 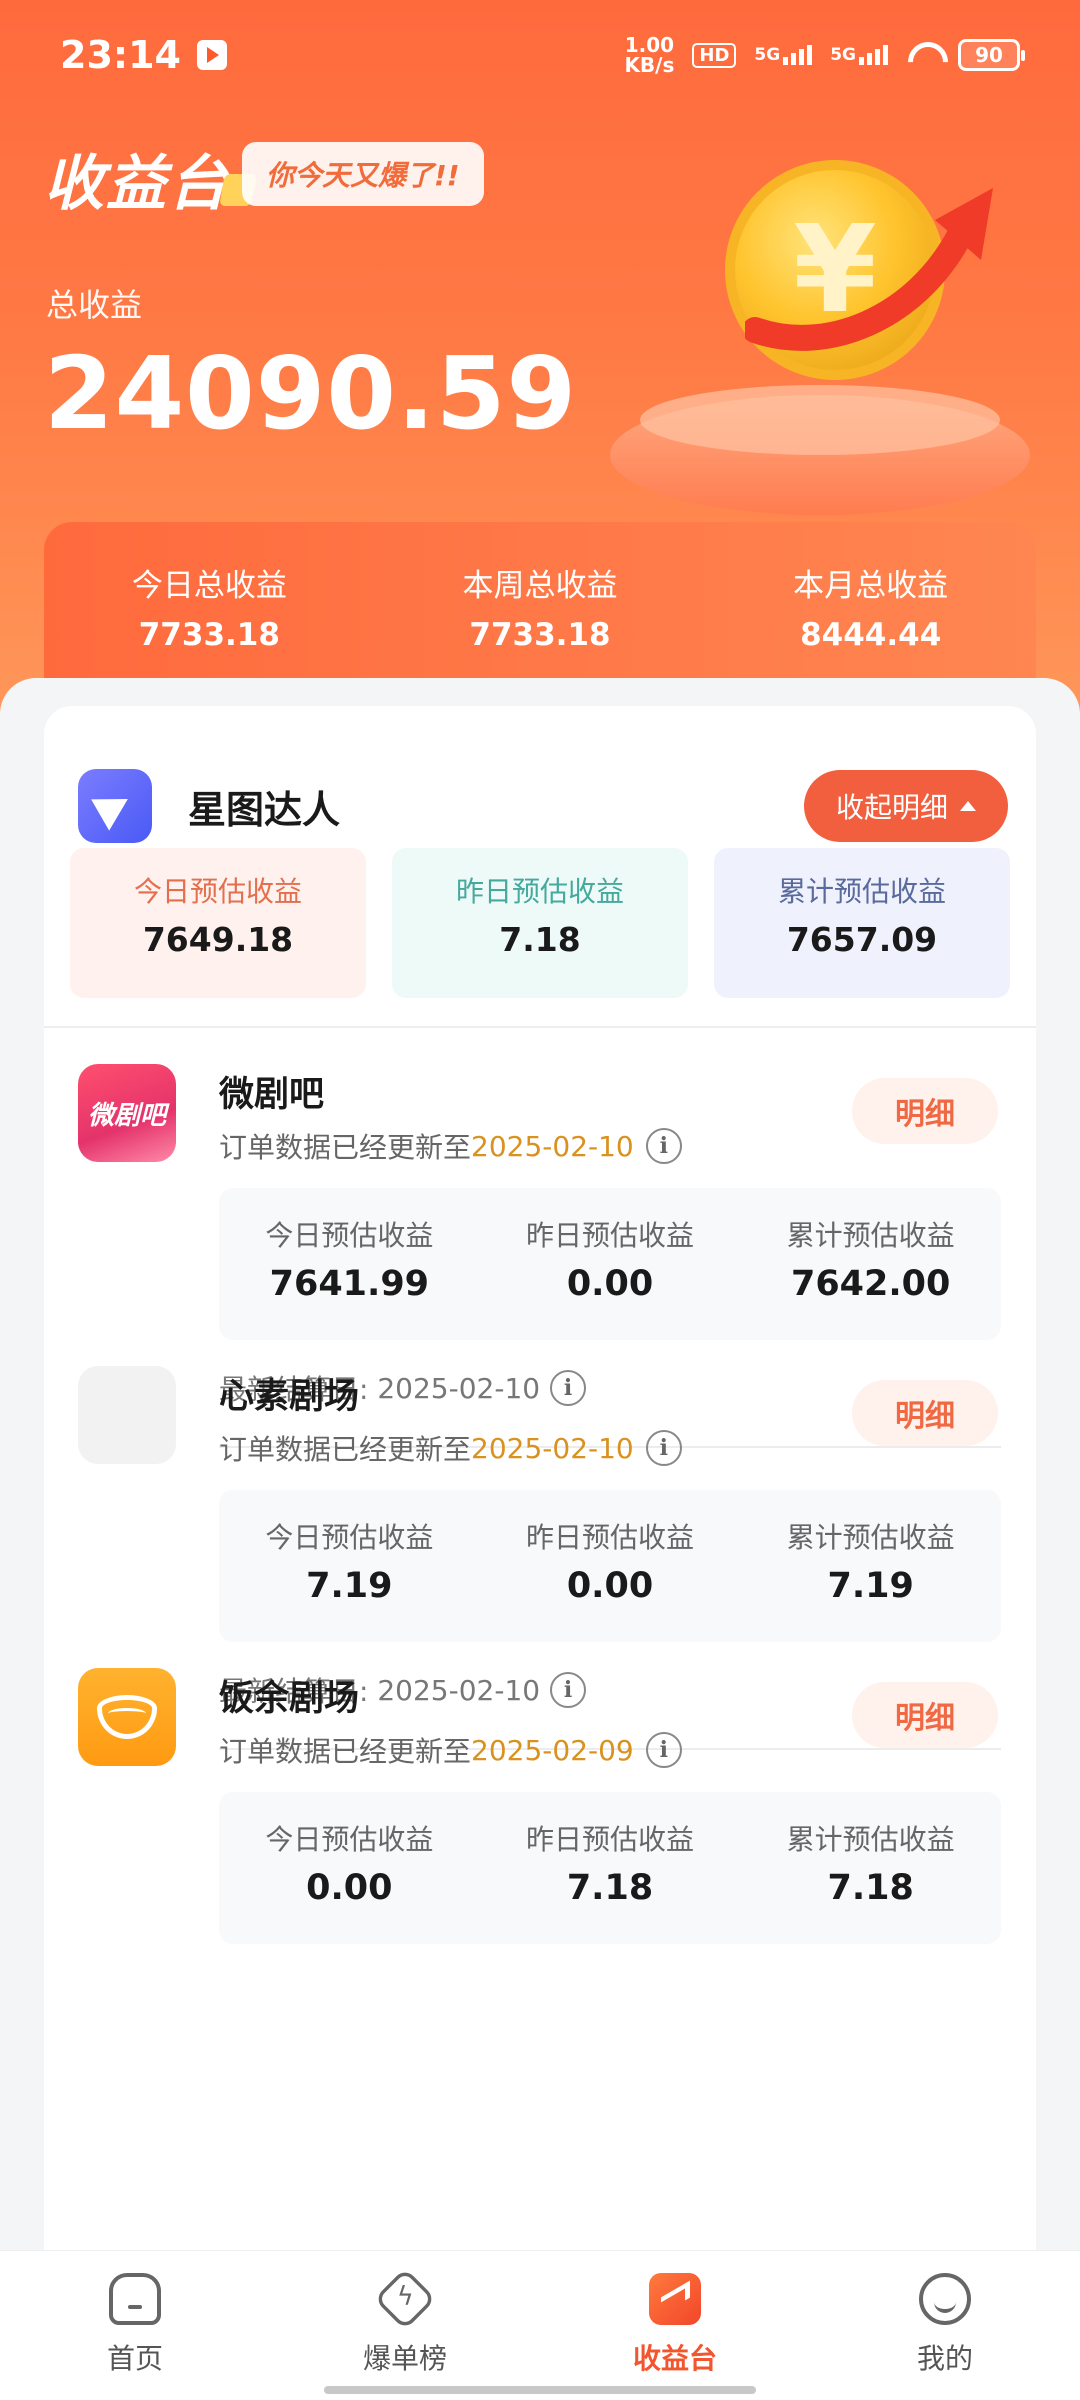 I want to click on app-update-info: 订单数据已经更新至 2025-02-10 i, so click(x=450, y=1146).